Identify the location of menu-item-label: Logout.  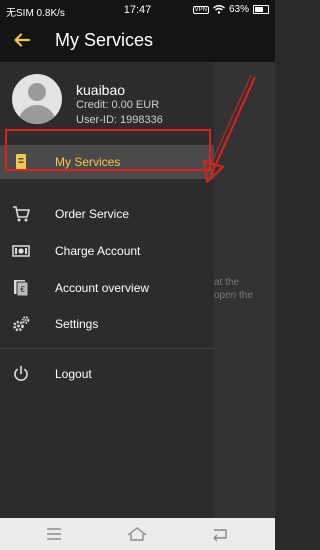
(73, 374).